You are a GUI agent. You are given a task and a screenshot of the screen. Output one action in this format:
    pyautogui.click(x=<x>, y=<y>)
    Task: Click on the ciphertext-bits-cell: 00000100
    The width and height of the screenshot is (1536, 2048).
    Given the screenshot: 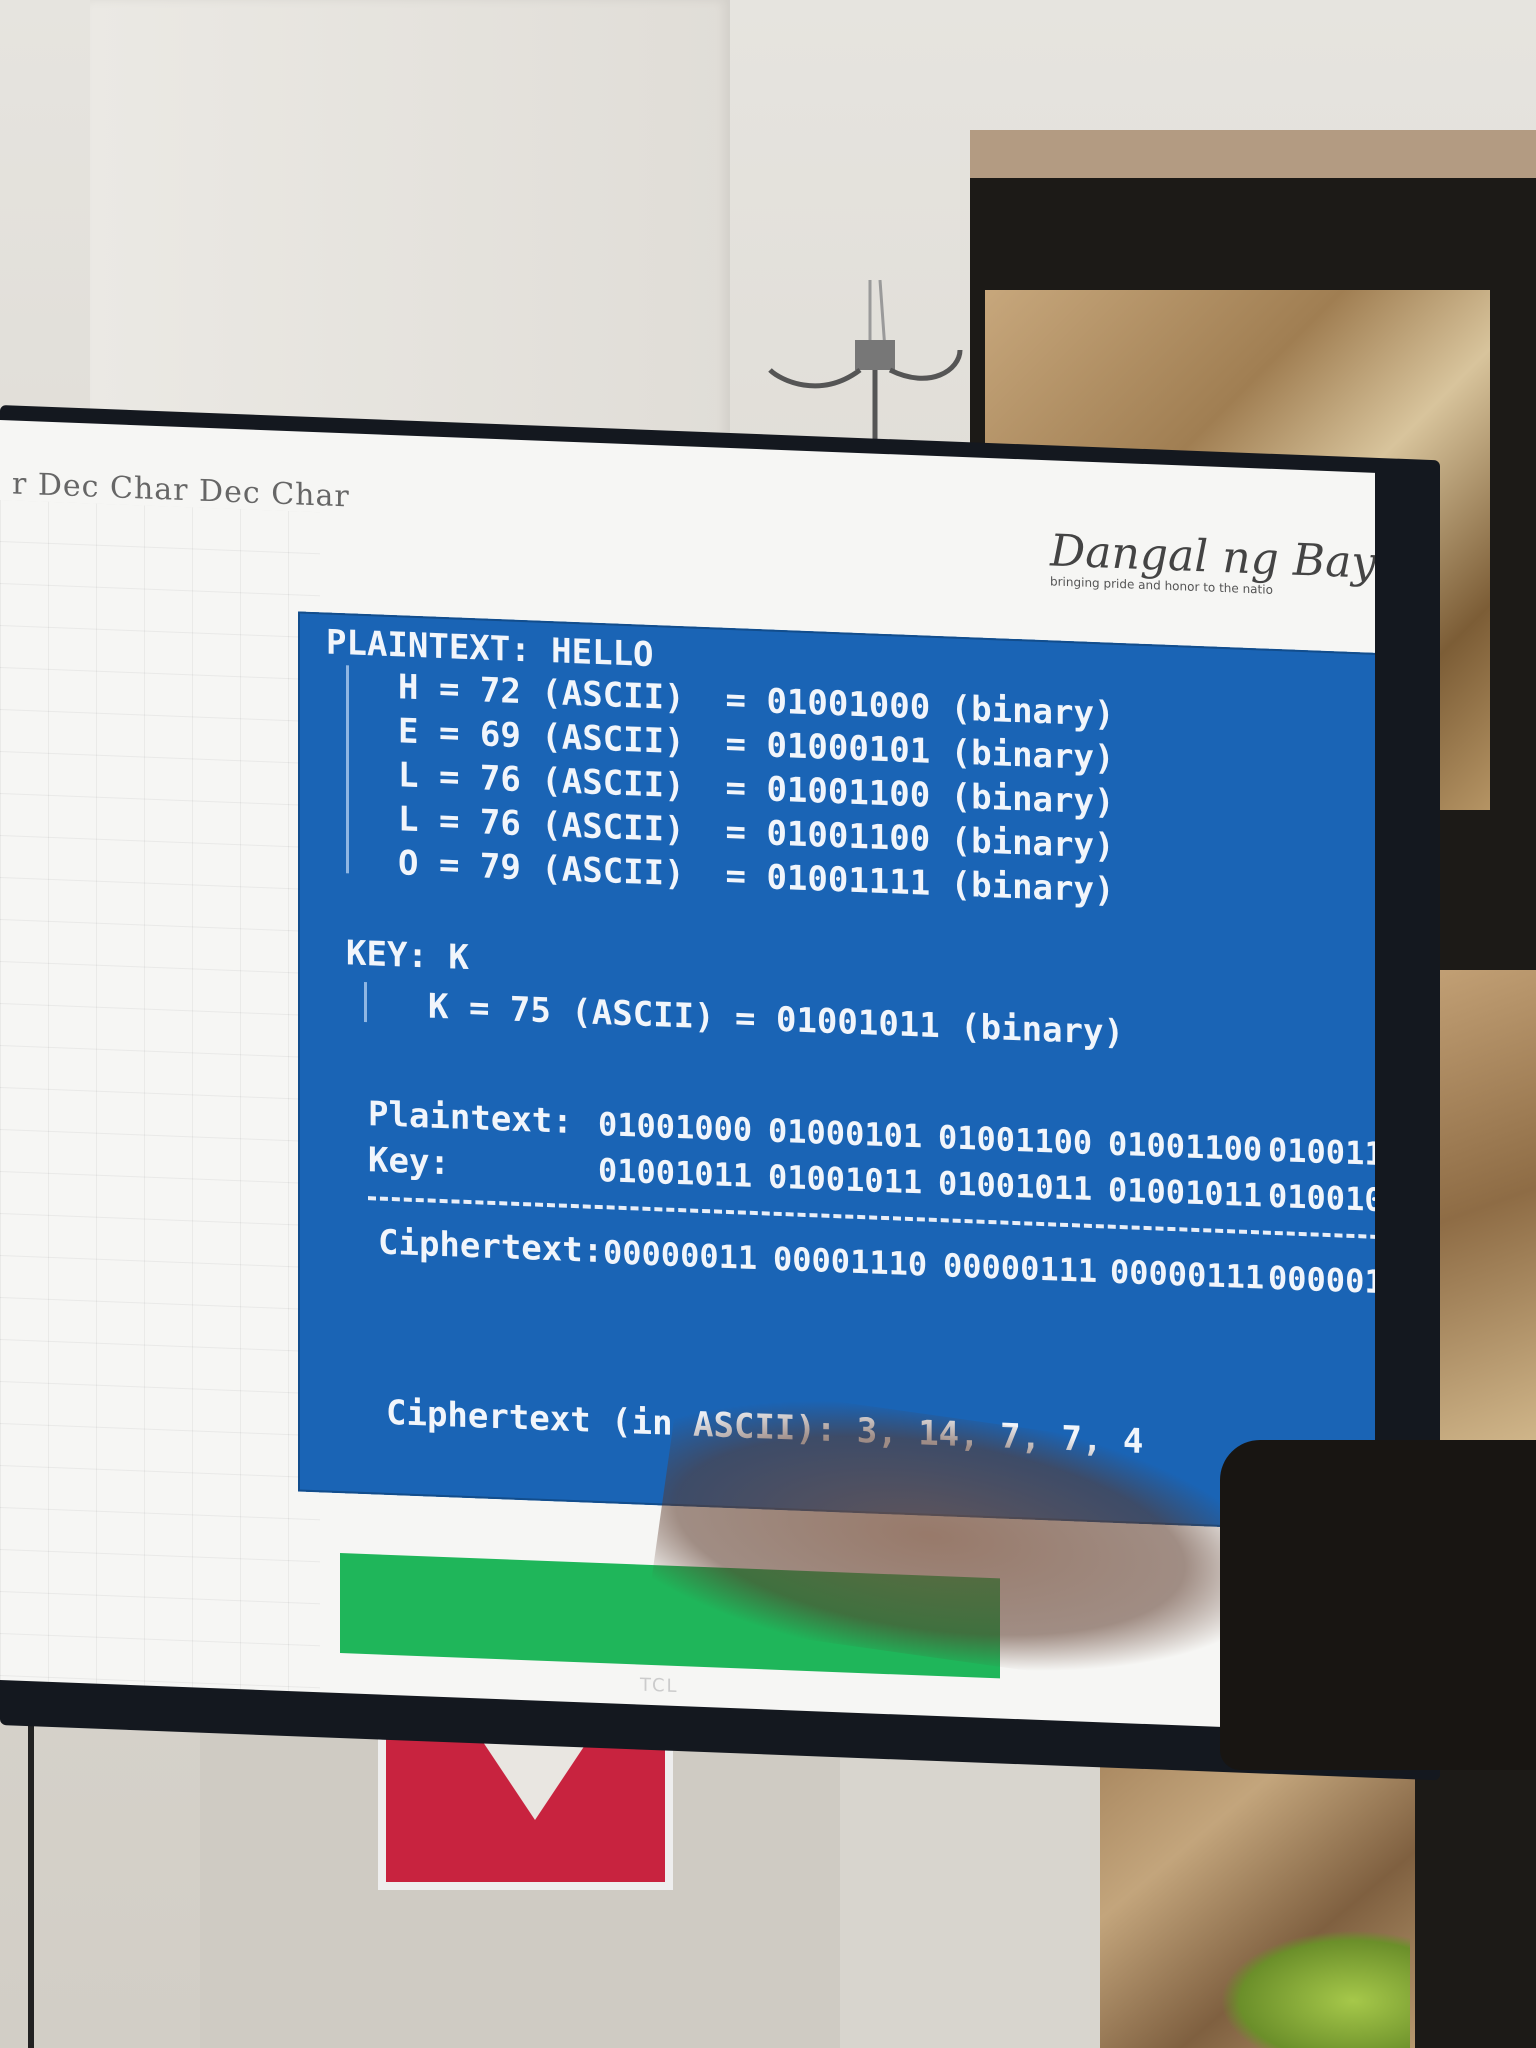 What is the action you would take?
    pyautogui.click(x=1321, y=1280)
    